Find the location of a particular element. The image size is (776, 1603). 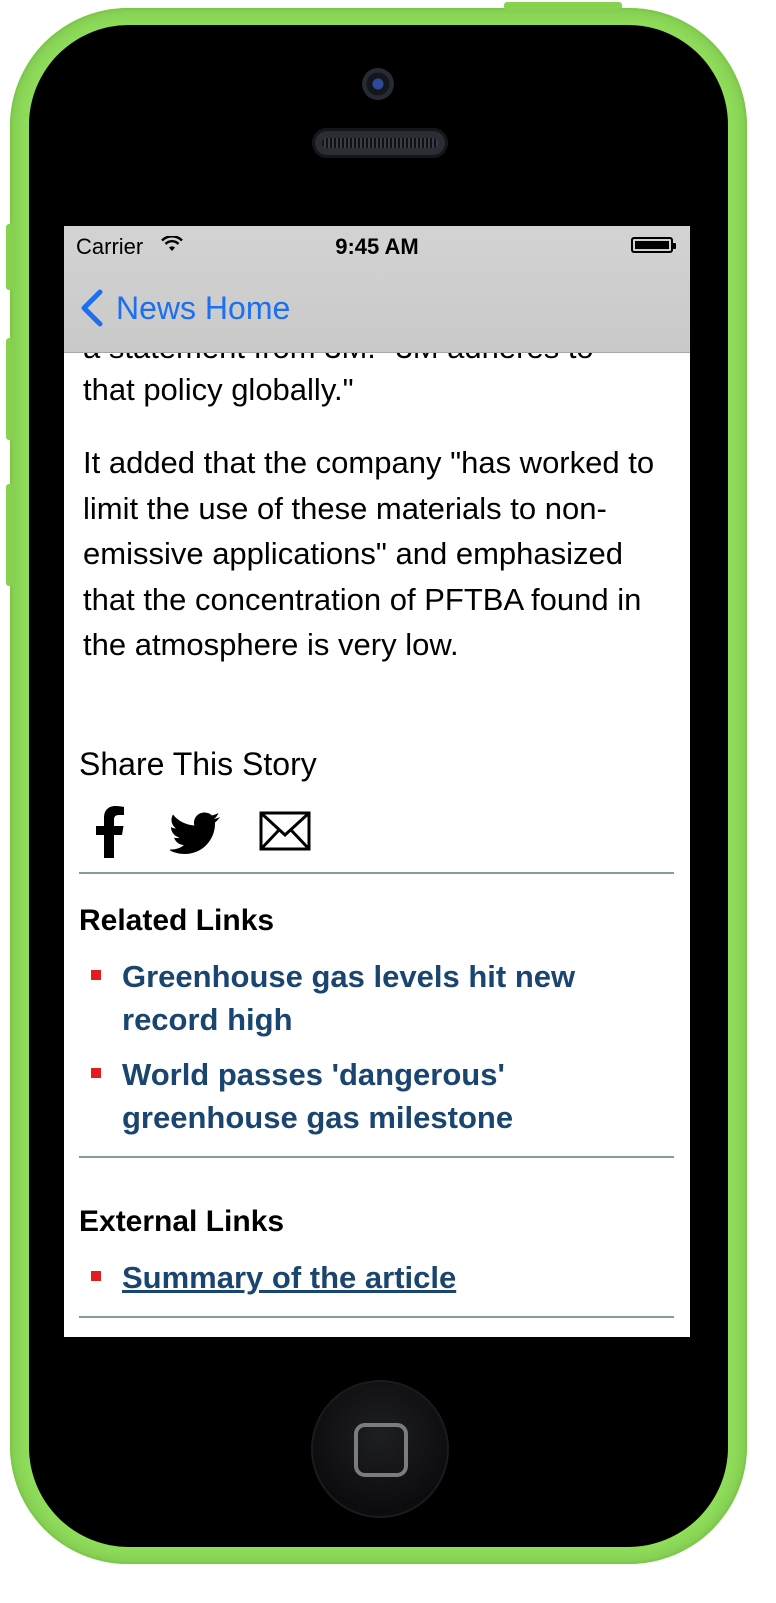

home-button is located at coordinates (380, 1449).